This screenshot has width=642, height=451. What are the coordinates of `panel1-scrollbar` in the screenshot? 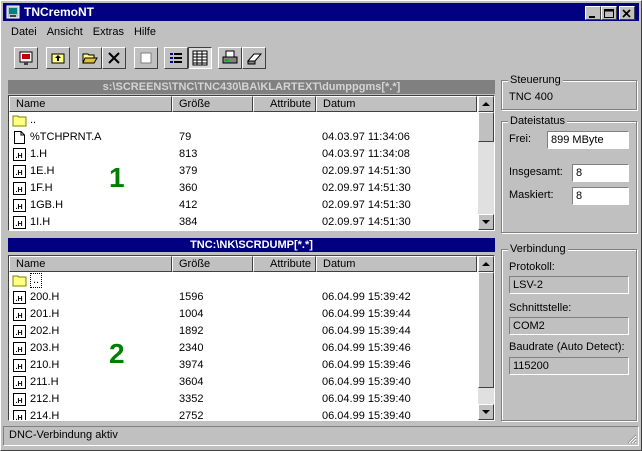 It's located at (486, 163).